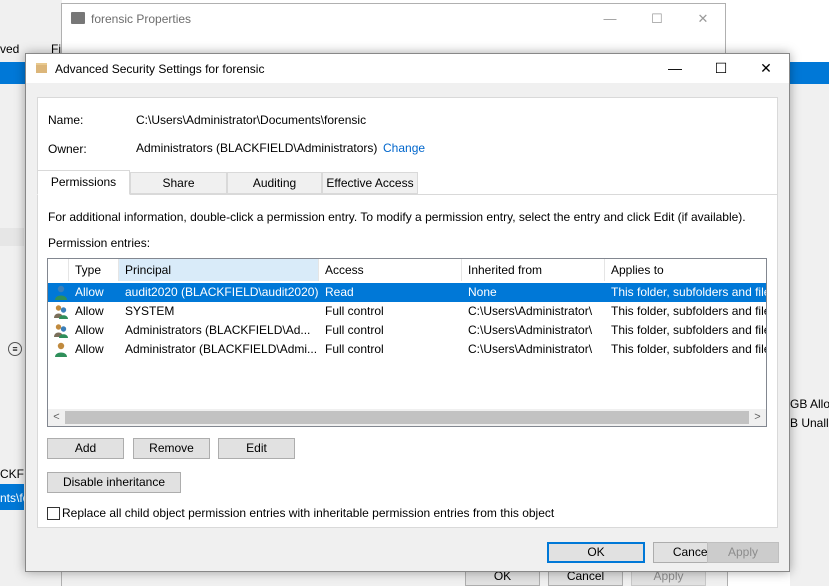 The width and height of the screenshot is (829, 586). What do you see at coordinates (56, 417) in the screenshot?
I see `scroll-left-arrow-icon: <` at bounding box center [56, 417].